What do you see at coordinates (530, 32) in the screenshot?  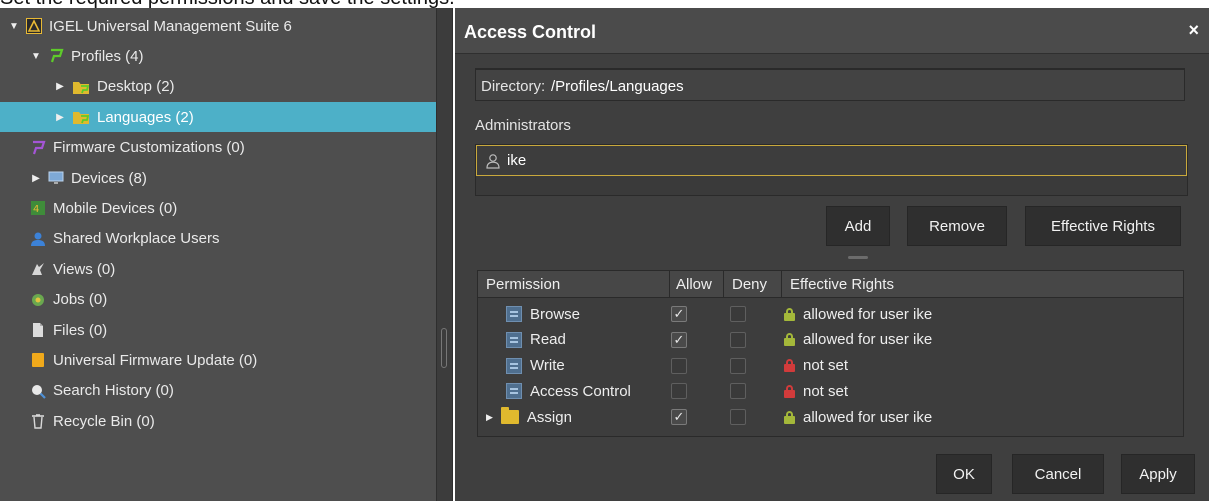 I see `dialog-title: Access Control` at bounding box center [530, 32].